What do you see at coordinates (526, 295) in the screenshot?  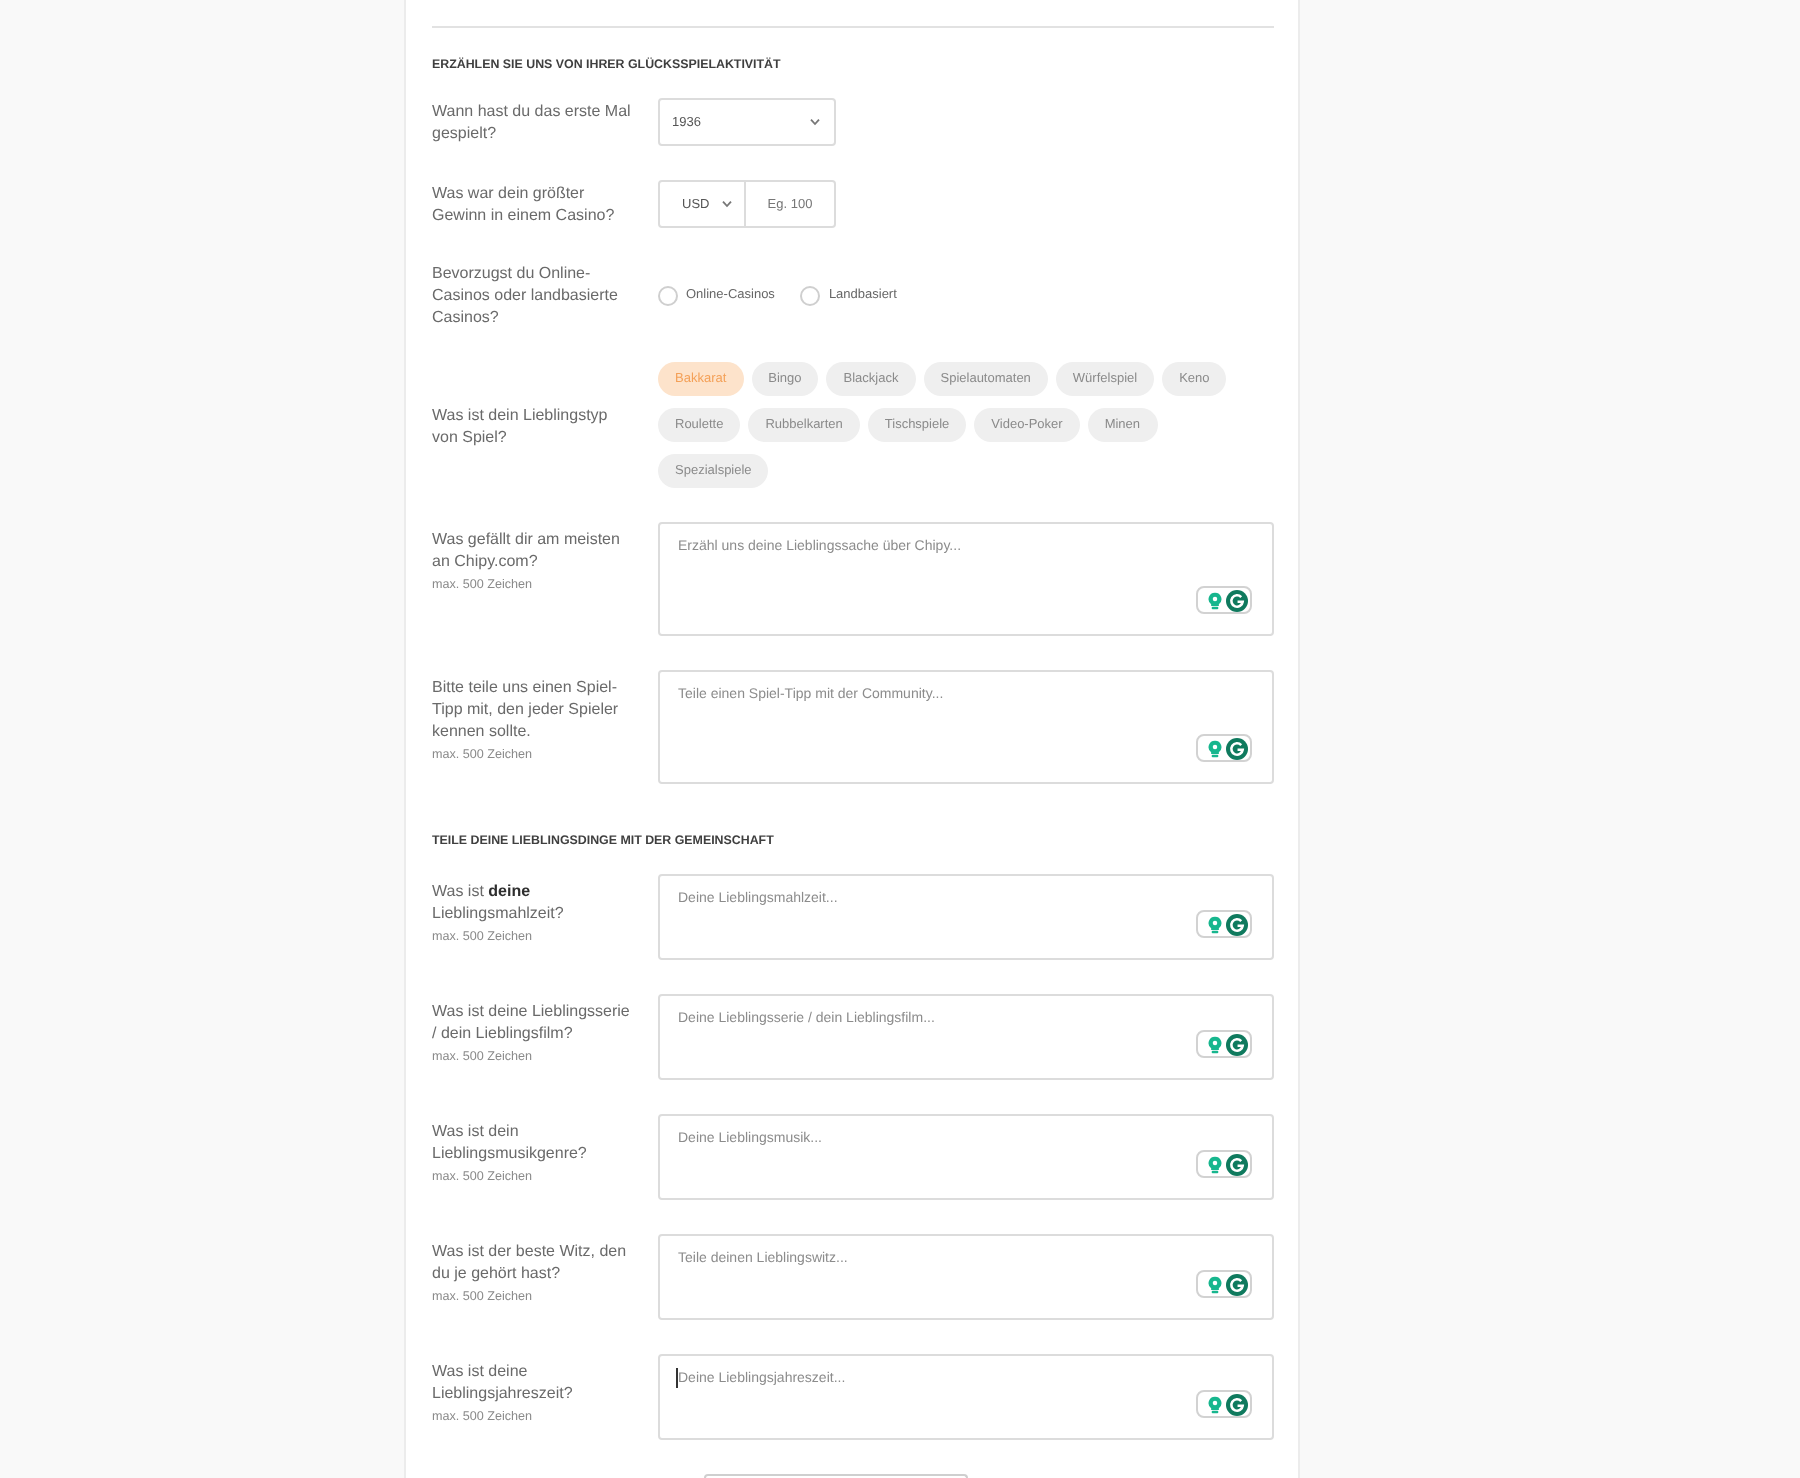 I see `field-label: Bevorzugst du Online-Casinos oder landbasierte Casinos?` at bounding box center [526, 295].